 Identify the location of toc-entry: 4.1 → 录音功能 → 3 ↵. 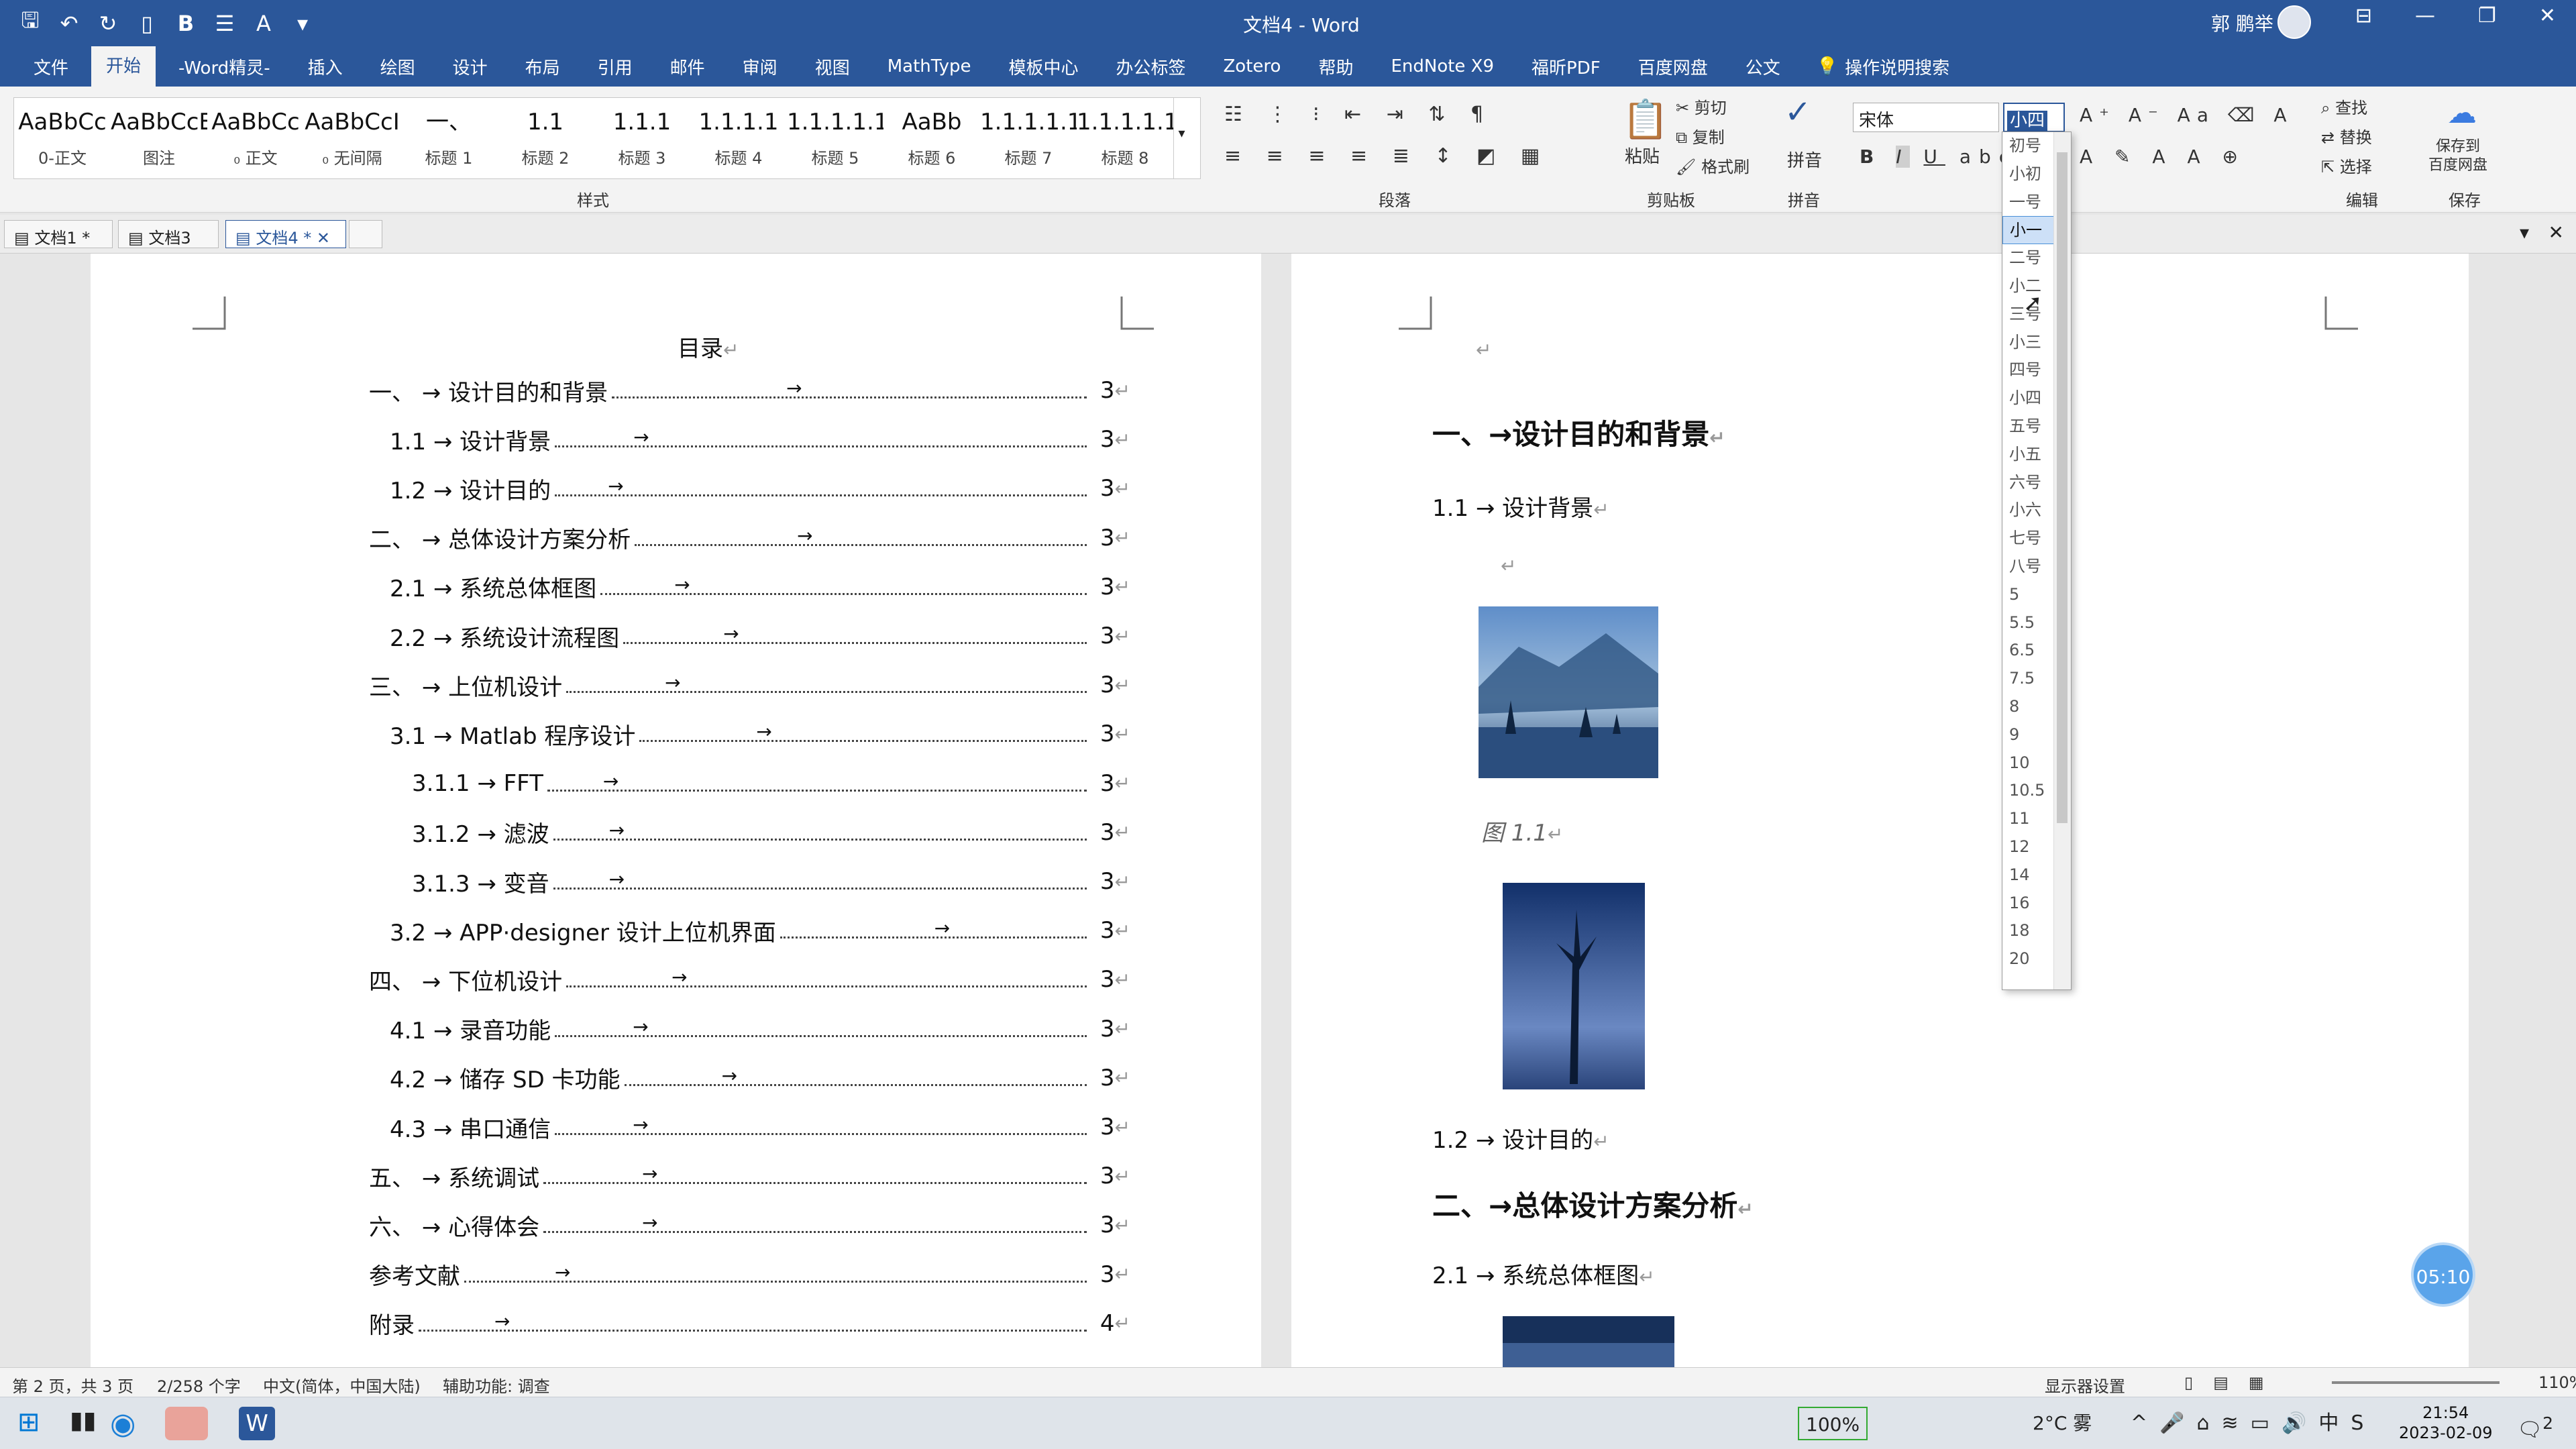
(760, 1029).